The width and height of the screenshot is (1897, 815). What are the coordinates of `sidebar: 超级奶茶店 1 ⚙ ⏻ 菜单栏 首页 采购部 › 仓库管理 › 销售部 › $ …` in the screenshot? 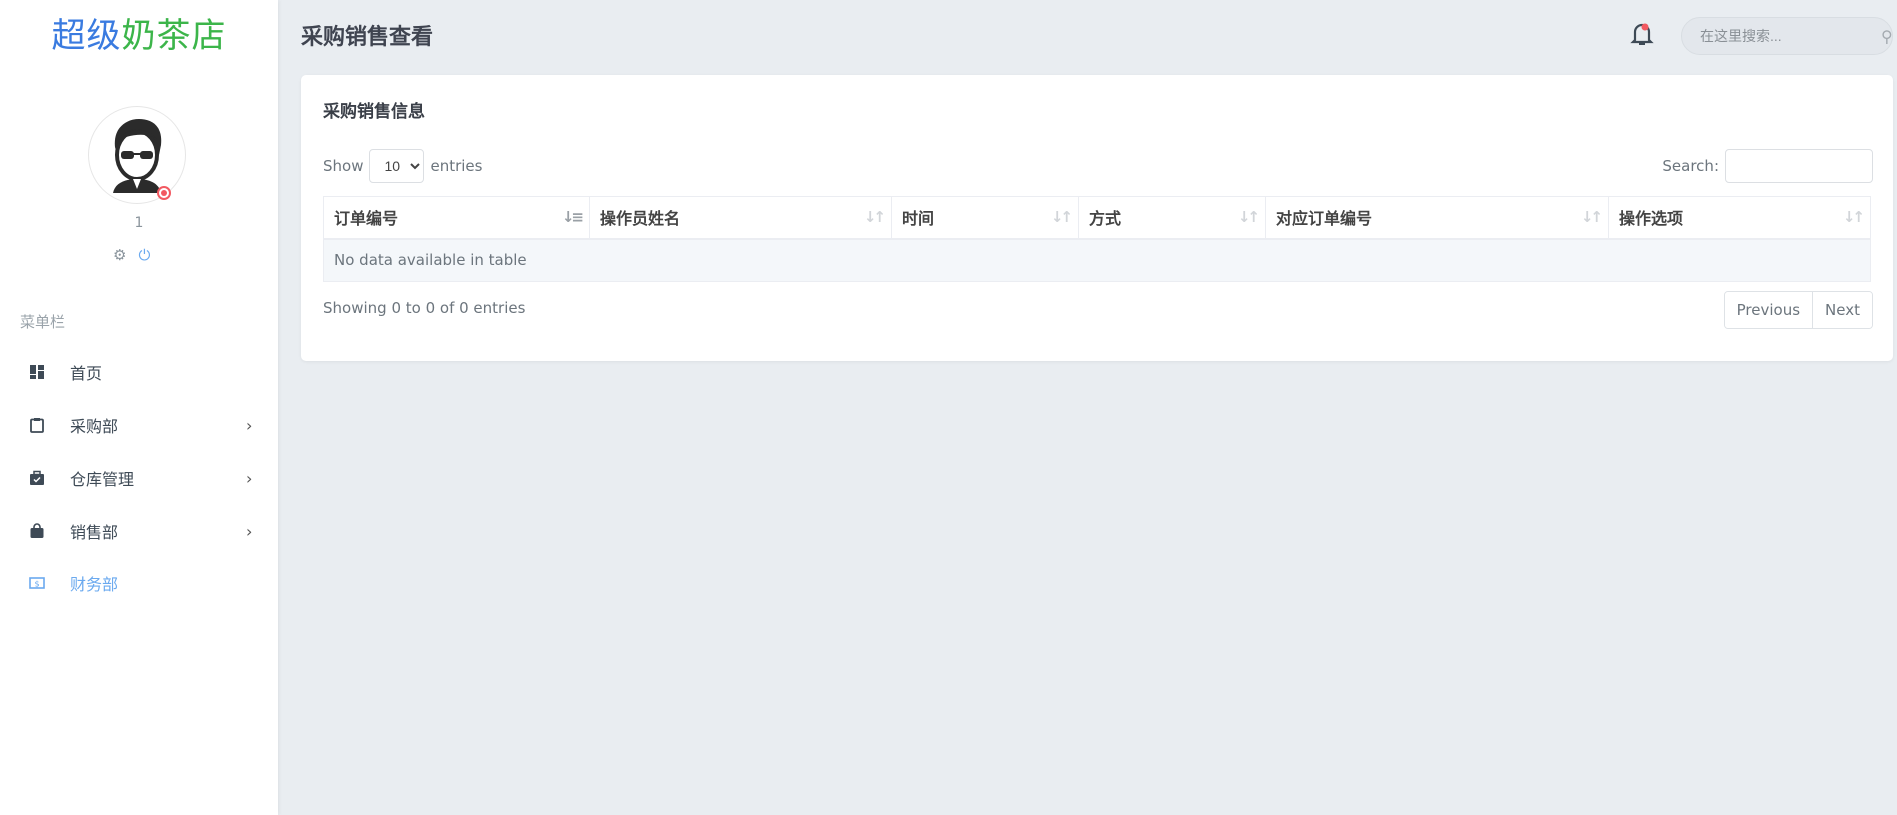 It's located at (139, 407).